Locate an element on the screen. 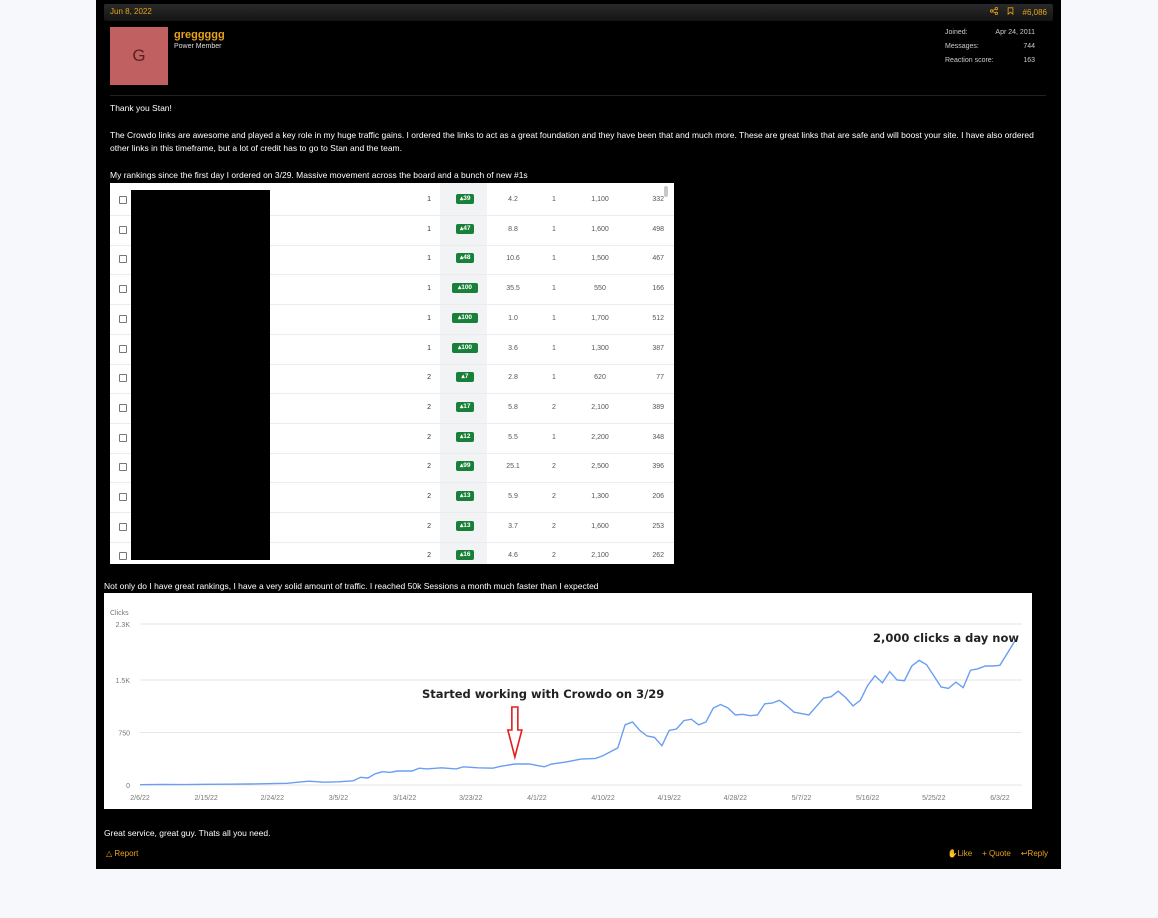 This screenshot has height=918, width=1158. user-stat-value: 163 is located at coordinates (1029, 60).